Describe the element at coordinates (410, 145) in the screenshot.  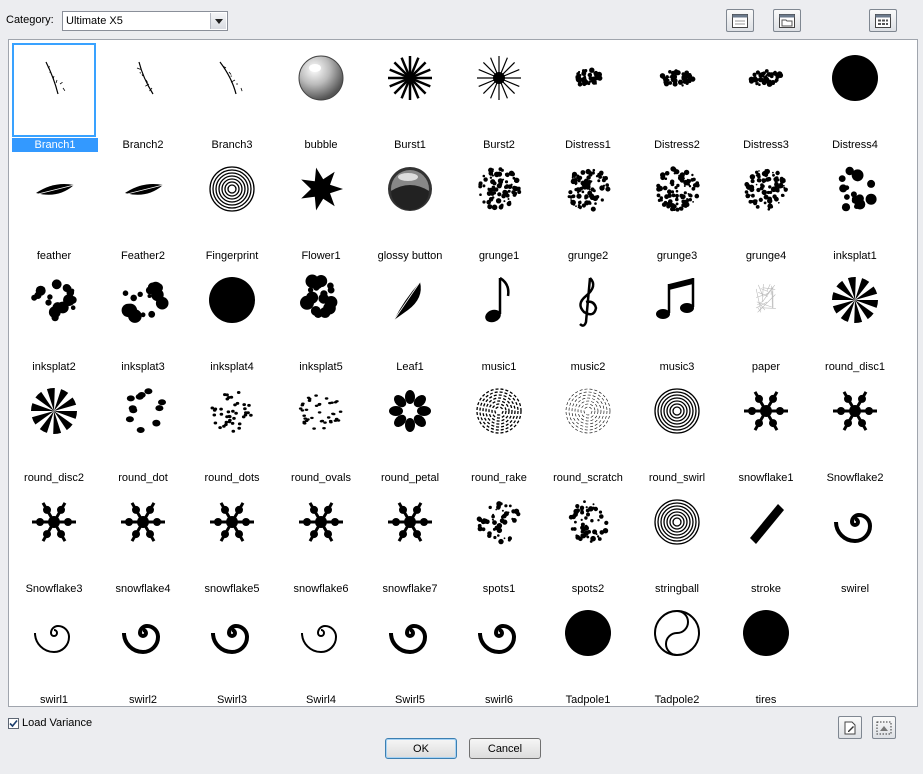
I see `brush-item-label: Burst1` at that location.